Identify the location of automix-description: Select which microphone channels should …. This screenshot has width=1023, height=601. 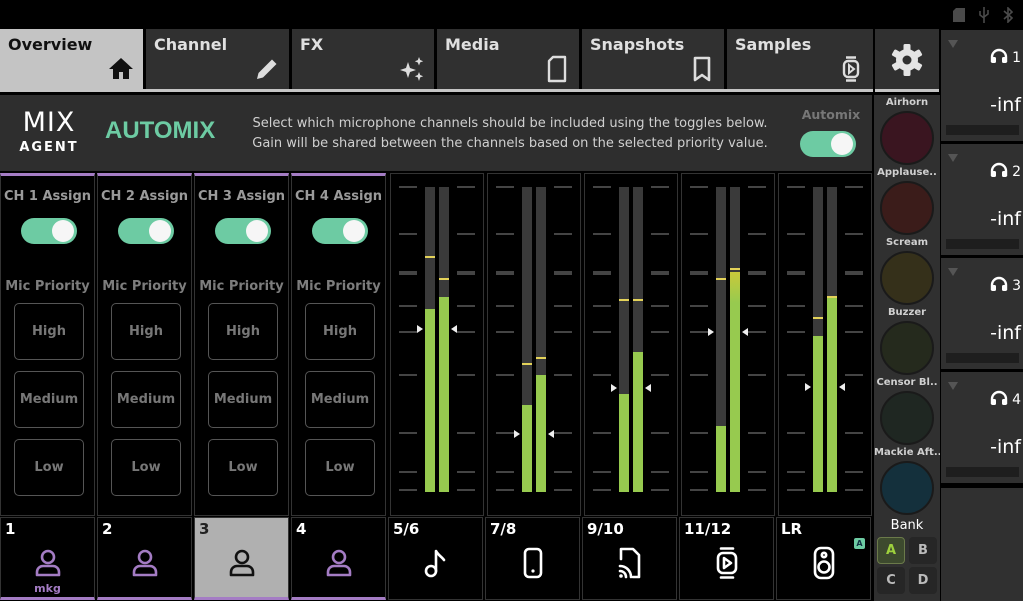
(510, 134).